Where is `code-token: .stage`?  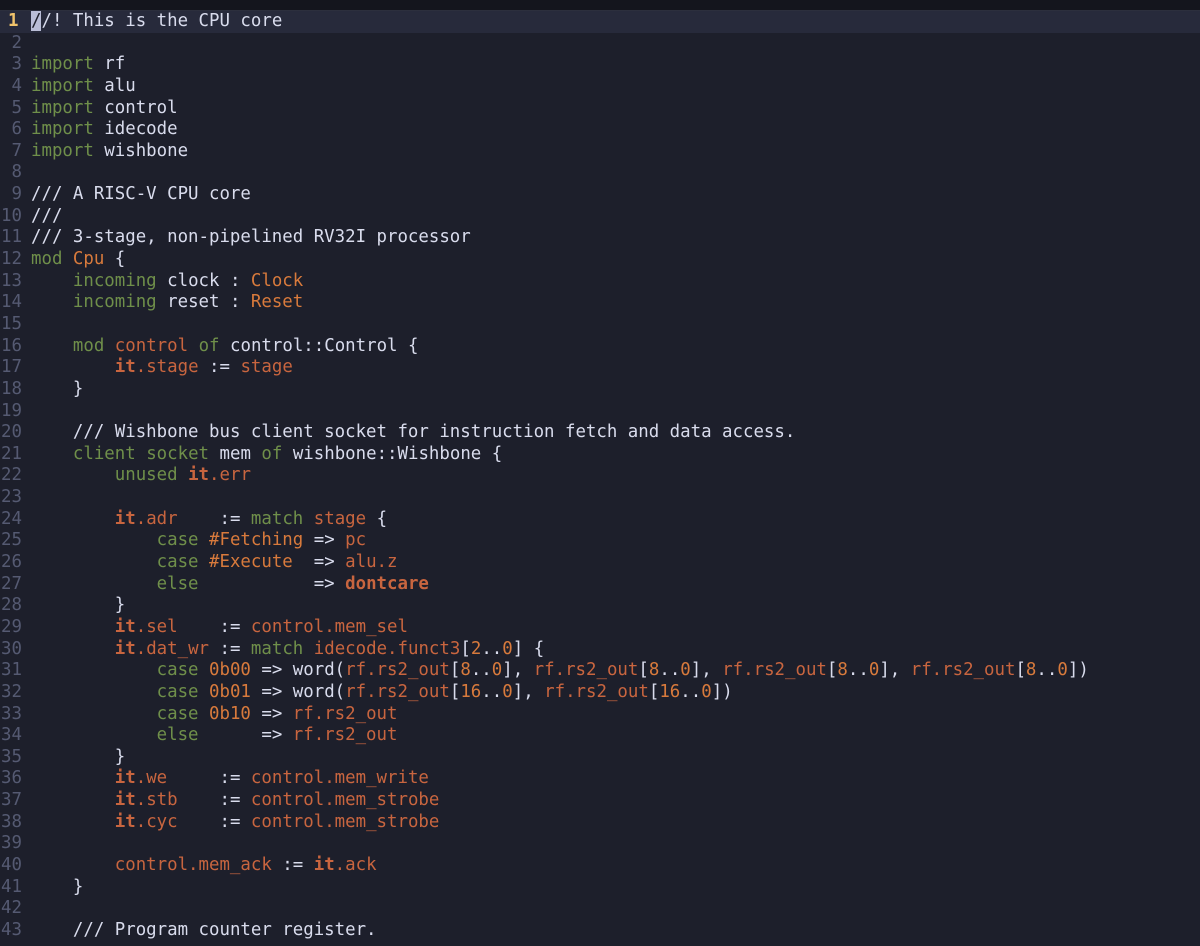
code-token: .stage is located at coordinates (167, 367).